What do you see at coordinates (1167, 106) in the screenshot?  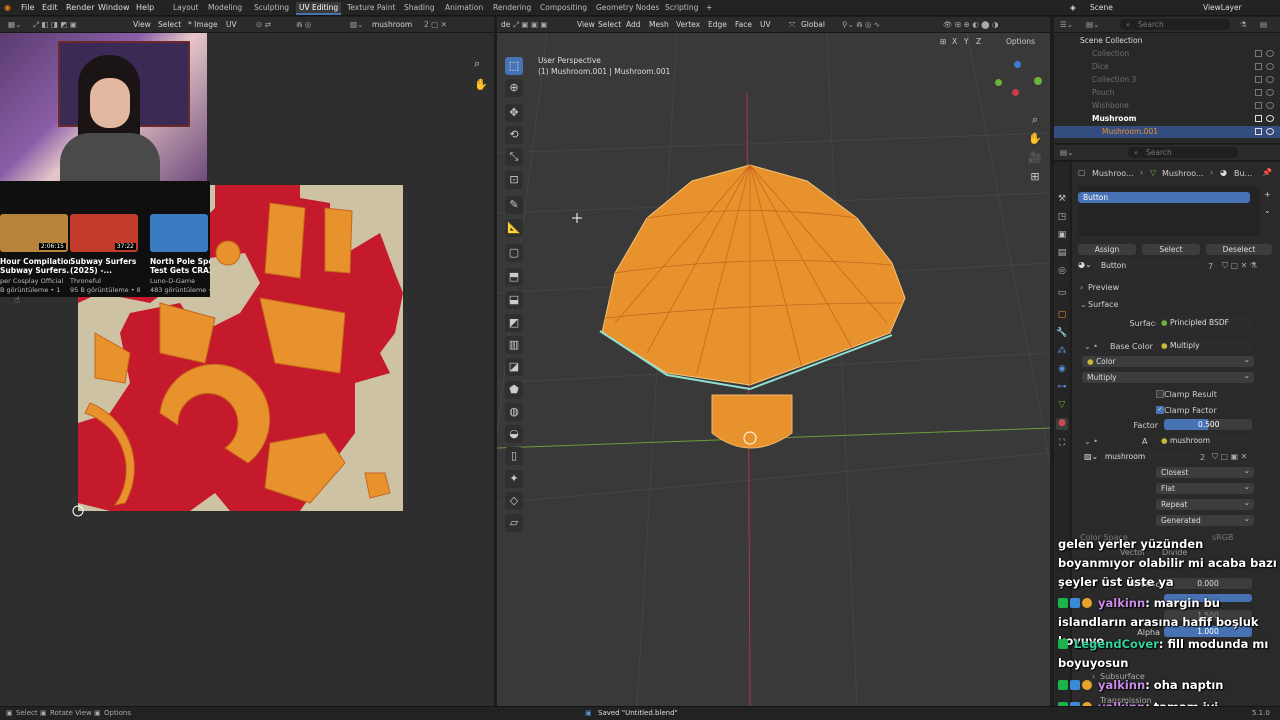 I see `outliner-item-wishbone: Wishbone` at bounding box center [1167, 106].